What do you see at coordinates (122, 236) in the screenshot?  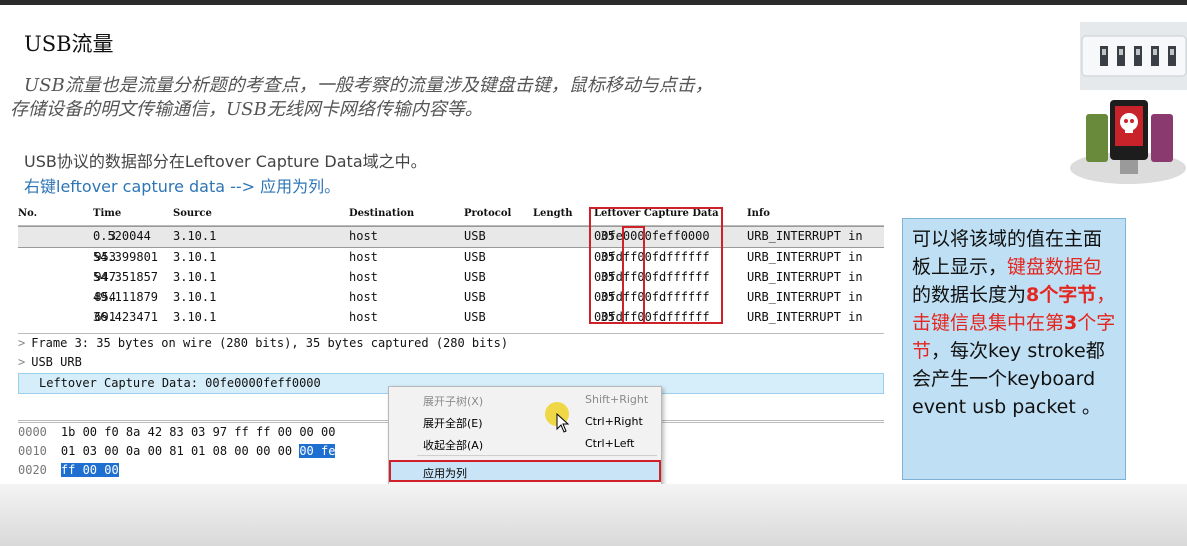 I see `packet-cell-time: 0.520044` at bounding box center [122, 236].